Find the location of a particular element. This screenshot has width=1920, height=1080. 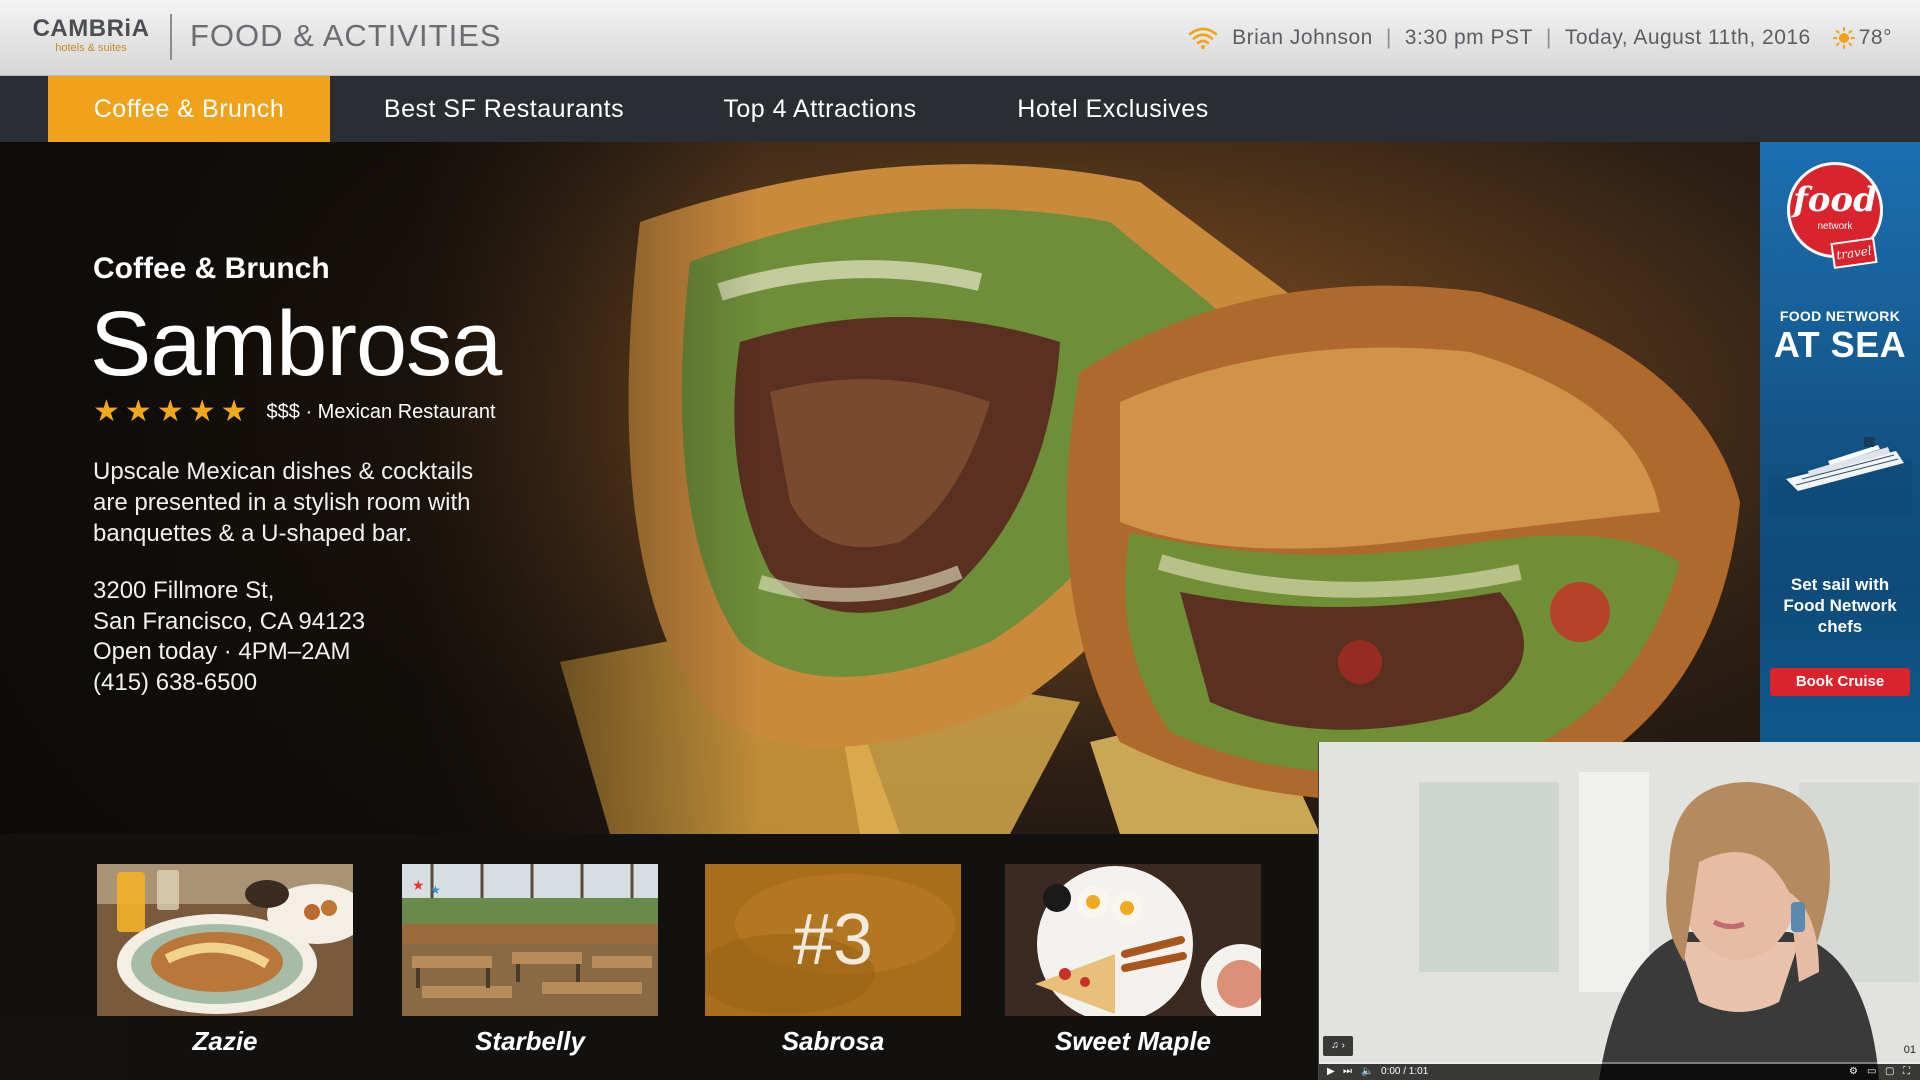

current-time: 3:30 pm PST is located at coordinates (1468, 37).